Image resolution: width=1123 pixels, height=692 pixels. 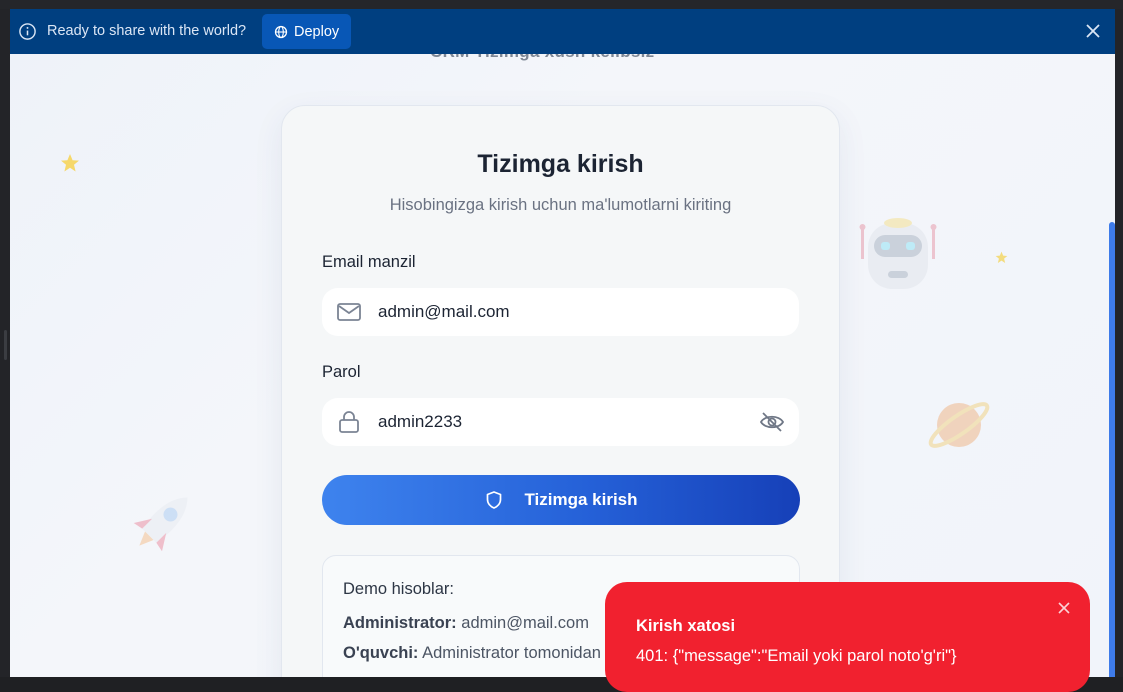 I want to click on demo-role: Administrator:, so click(x=400, y=623).